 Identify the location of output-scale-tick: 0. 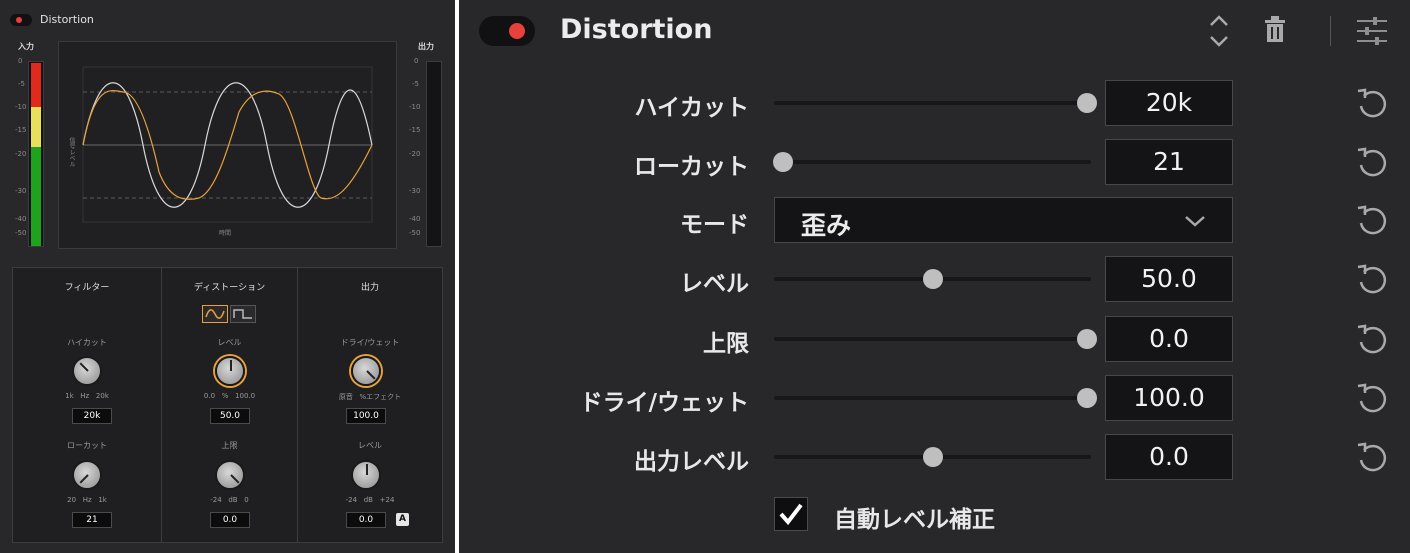
(416, 61).